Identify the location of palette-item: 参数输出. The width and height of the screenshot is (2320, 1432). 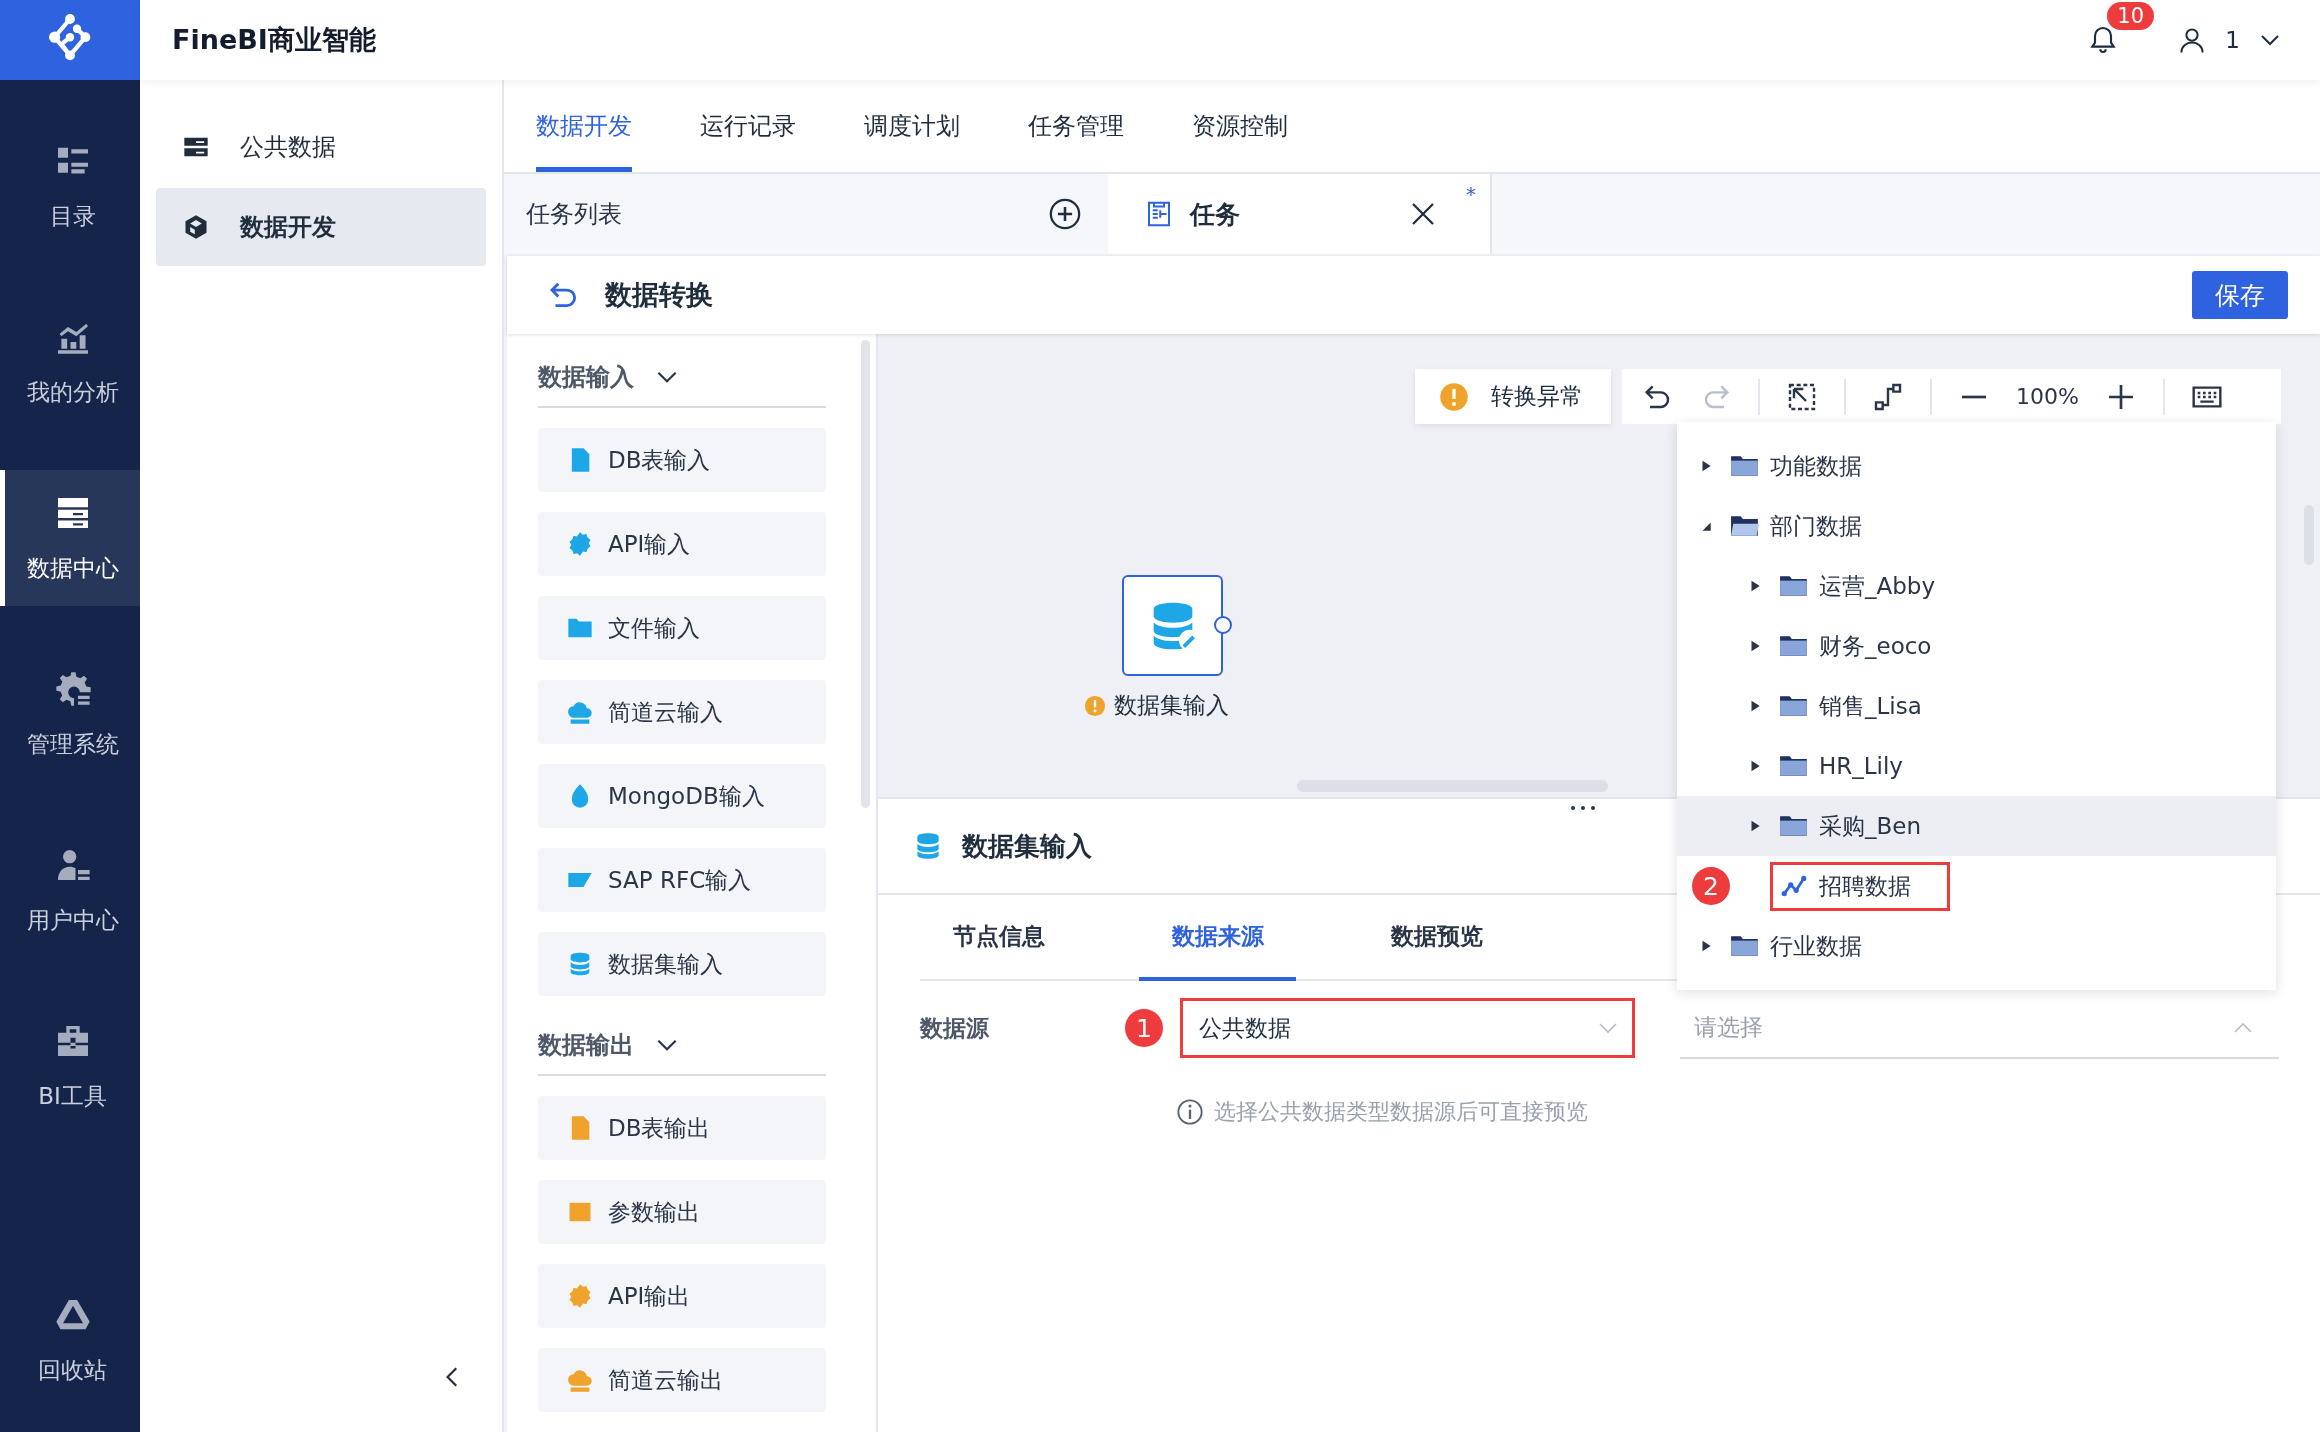
(682, 1212).